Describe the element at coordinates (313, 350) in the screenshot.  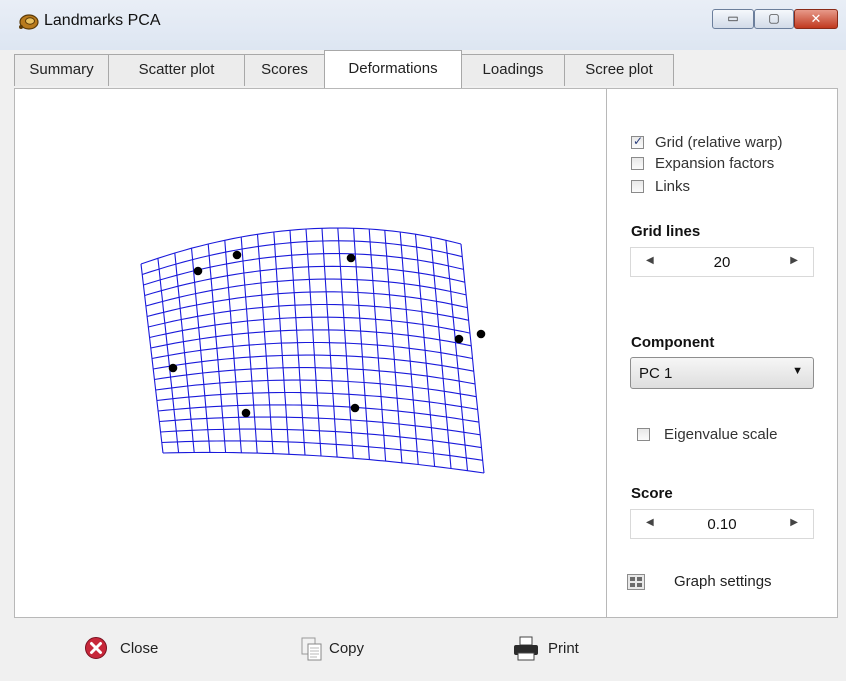
I see `deformation-grid-plot` at that location.